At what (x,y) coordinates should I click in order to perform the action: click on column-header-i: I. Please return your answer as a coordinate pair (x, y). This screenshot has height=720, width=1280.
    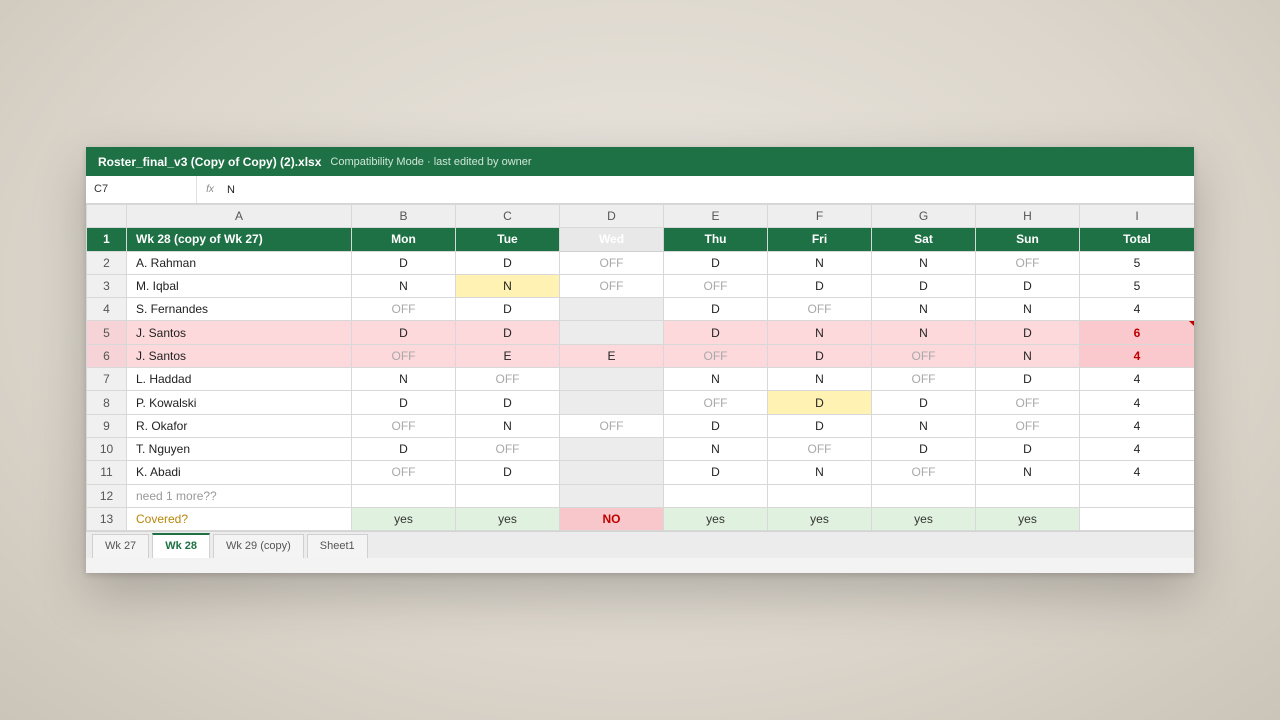
    Looking at the image, I should click on (1136, 216).